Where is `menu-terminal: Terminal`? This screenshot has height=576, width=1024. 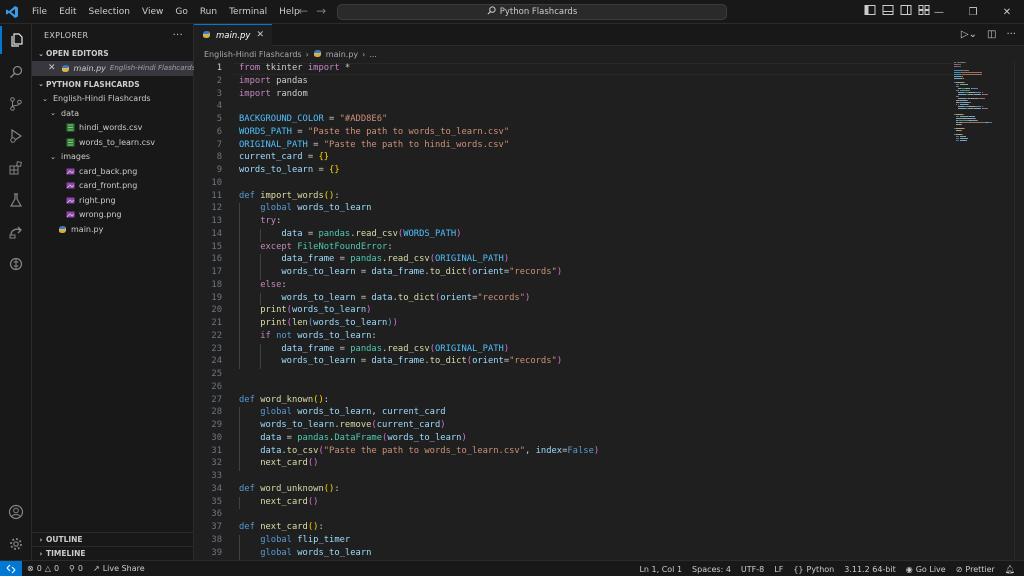 menu-terminal: Terminal is located at coordinates (248, 12).